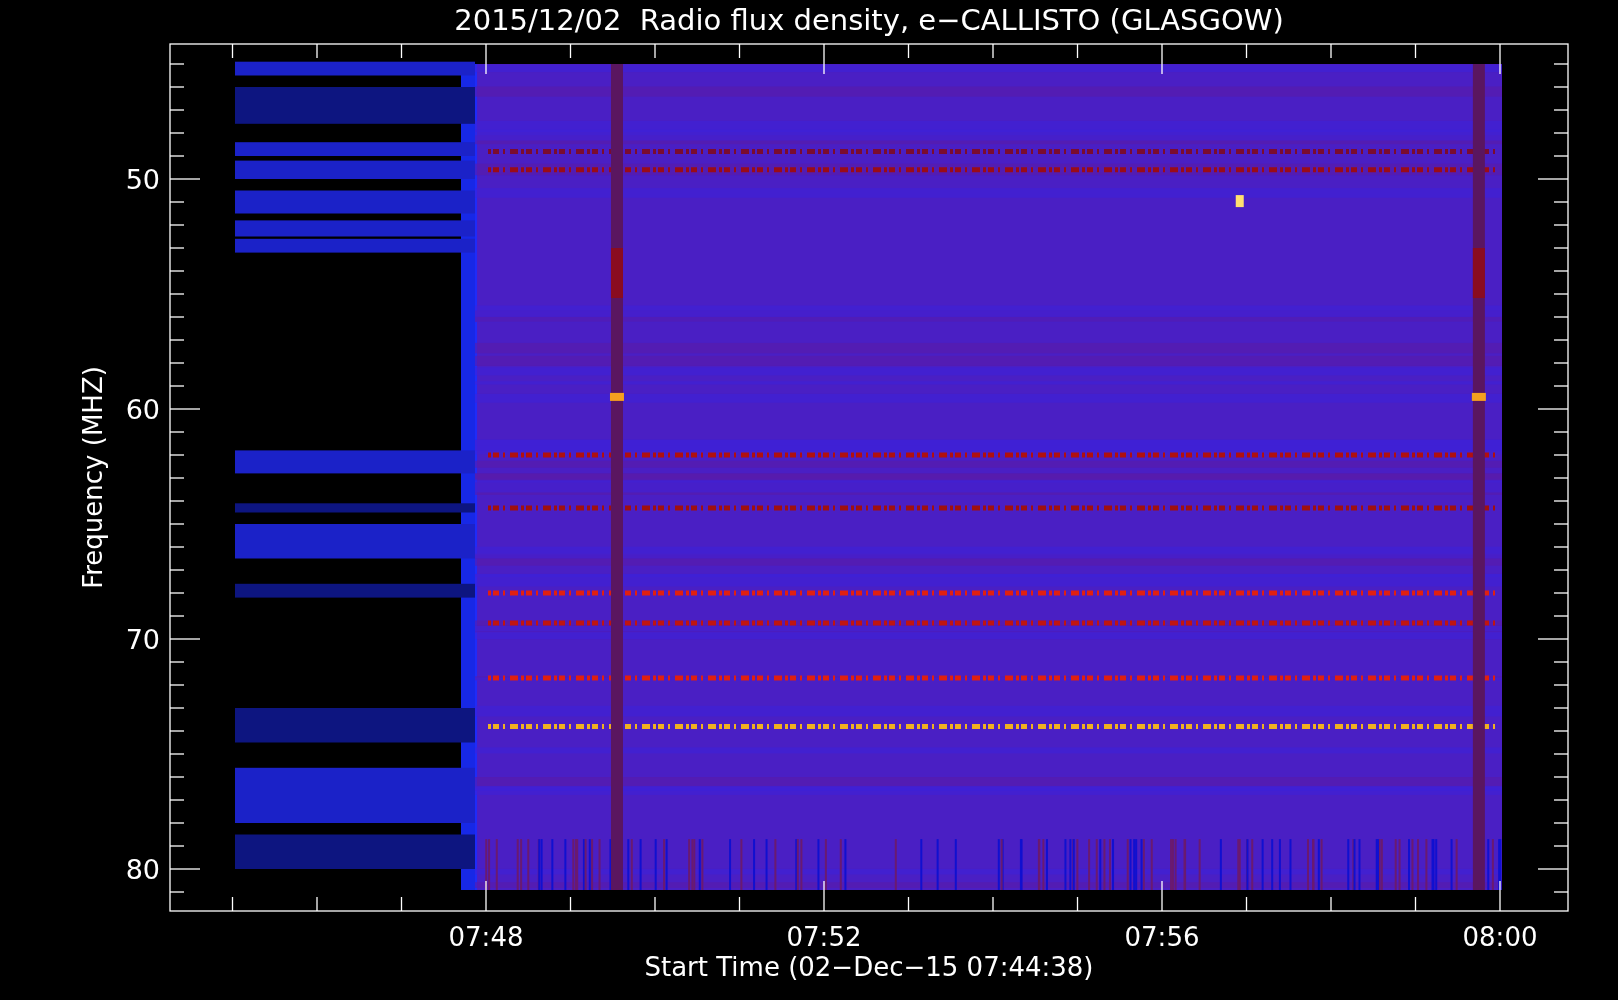 The height and width of the screenshot is (1000, 1618). I want to click on y-axis-title: Frequency (MHZ), so click(93, 477).